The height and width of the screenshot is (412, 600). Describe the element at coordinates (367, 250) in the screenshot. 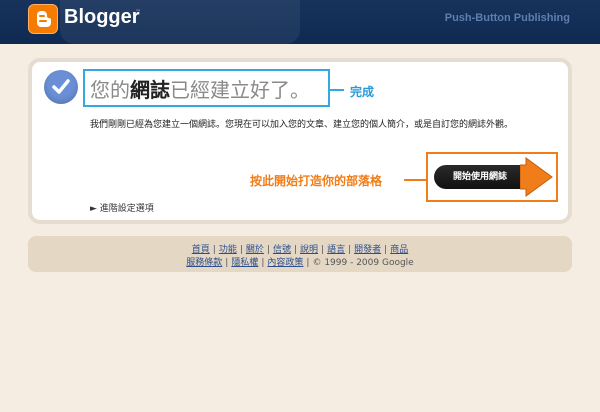

I see `footer-link-developers: 開發者` at that location.